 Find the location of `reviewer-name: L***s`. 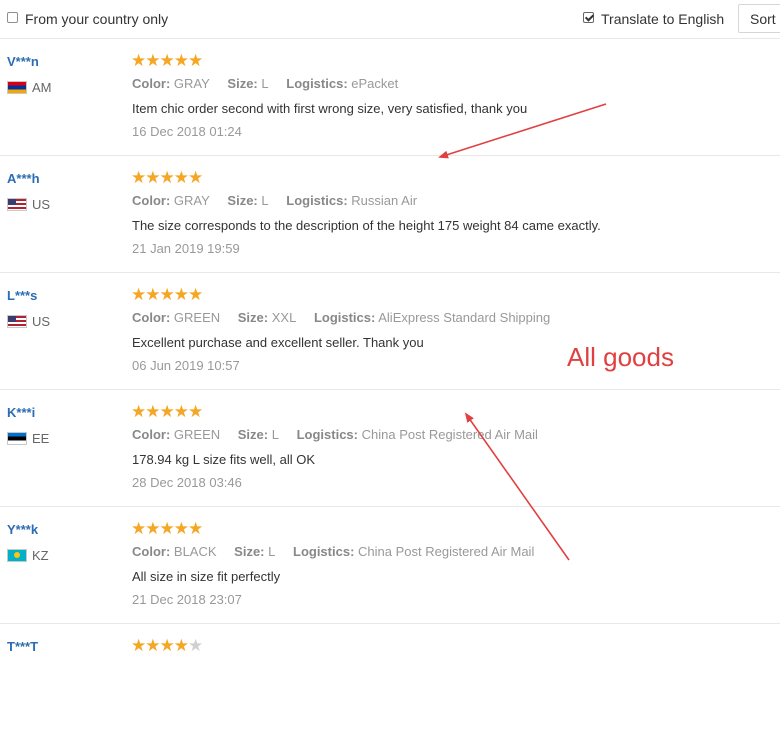

reviewer-name: L***s is located at coordinates (22, 295).